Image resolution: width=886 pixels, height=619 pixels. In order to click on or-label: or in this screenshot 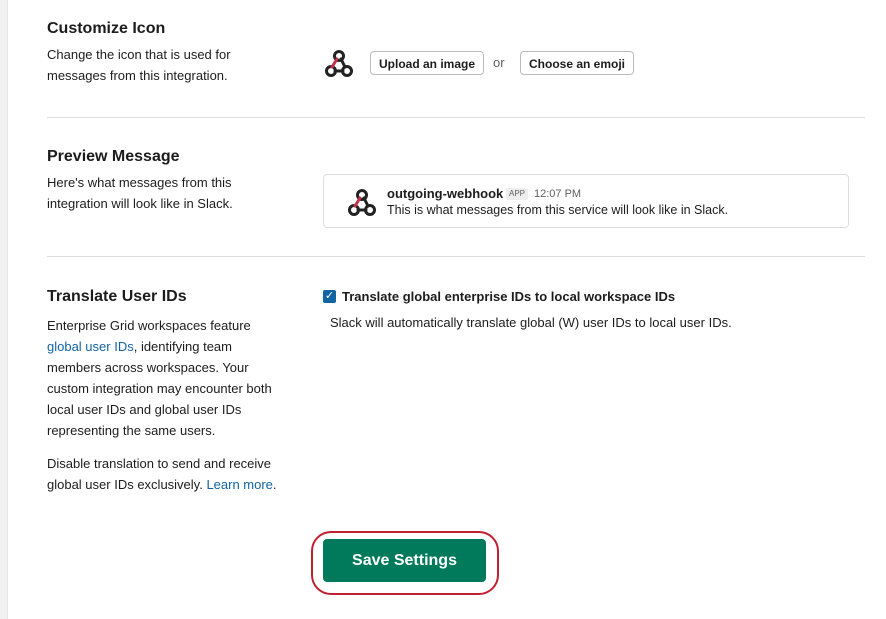, I will do `click(499, 62)`.